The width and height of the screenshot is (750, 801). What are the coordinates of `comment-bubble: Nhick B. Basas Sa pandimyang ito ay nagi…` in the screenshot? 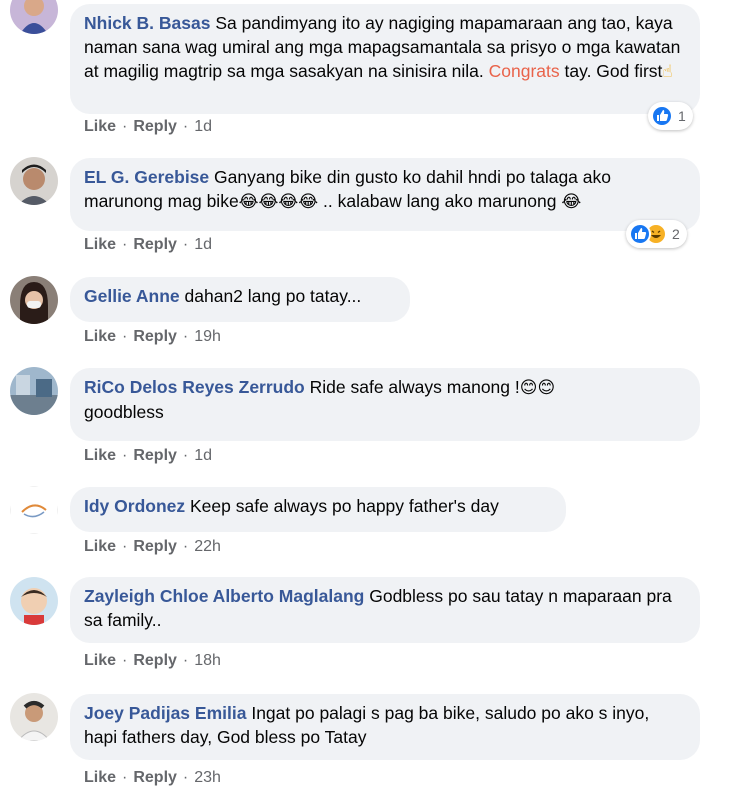 It's located at (385, 59).